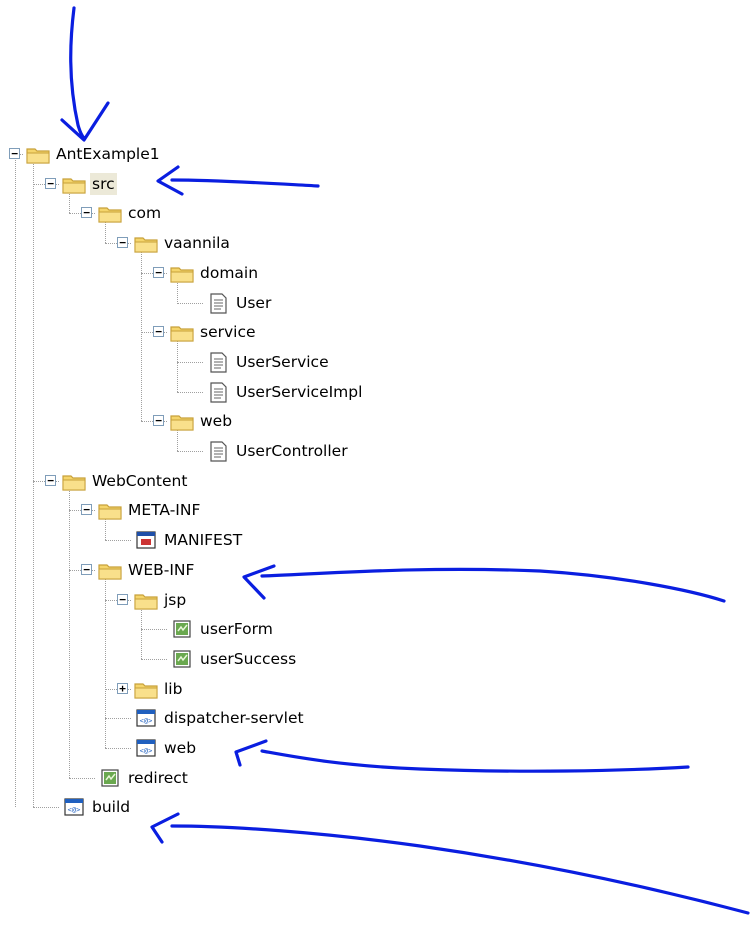 This screenshot has width=755, height=926. Describe the element at coordinates (377, 332) in the screenshot. I see `tree-node: − service` at that location.